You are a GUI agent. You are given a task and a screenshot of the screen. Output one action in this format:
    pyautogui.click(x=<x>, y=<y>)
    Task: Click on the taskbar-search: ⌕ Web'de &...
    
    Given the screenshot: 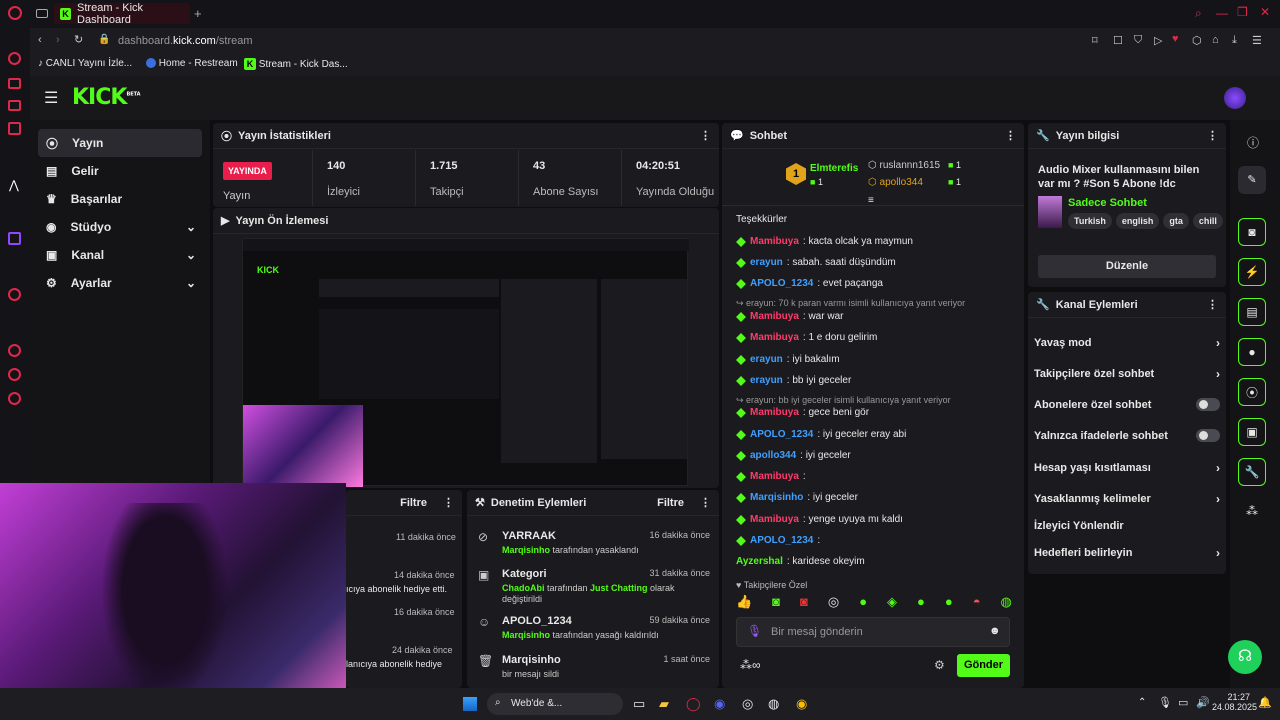 What is the action you would take?
    pyautogui.click(x=555, y=704)
    